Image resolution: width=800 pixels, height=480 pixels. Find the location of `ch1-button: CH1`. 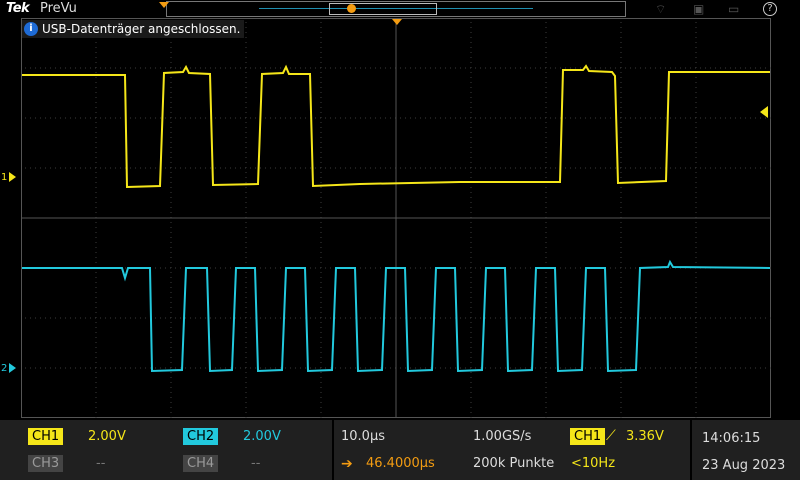

ch1-button: CH1 is located at coordinates (46, 436).